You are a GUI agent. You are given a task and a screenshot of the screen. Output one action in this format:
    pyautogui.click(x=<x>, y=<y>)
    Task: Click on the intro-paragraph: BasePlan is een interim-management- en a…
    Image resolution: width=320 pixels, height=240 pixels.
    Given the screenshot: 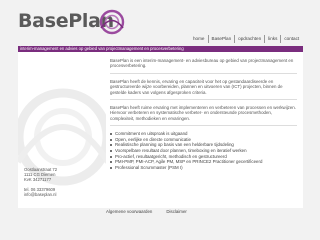 What is the action you would take?
    pyautogui.click(x=202, y=63)
    